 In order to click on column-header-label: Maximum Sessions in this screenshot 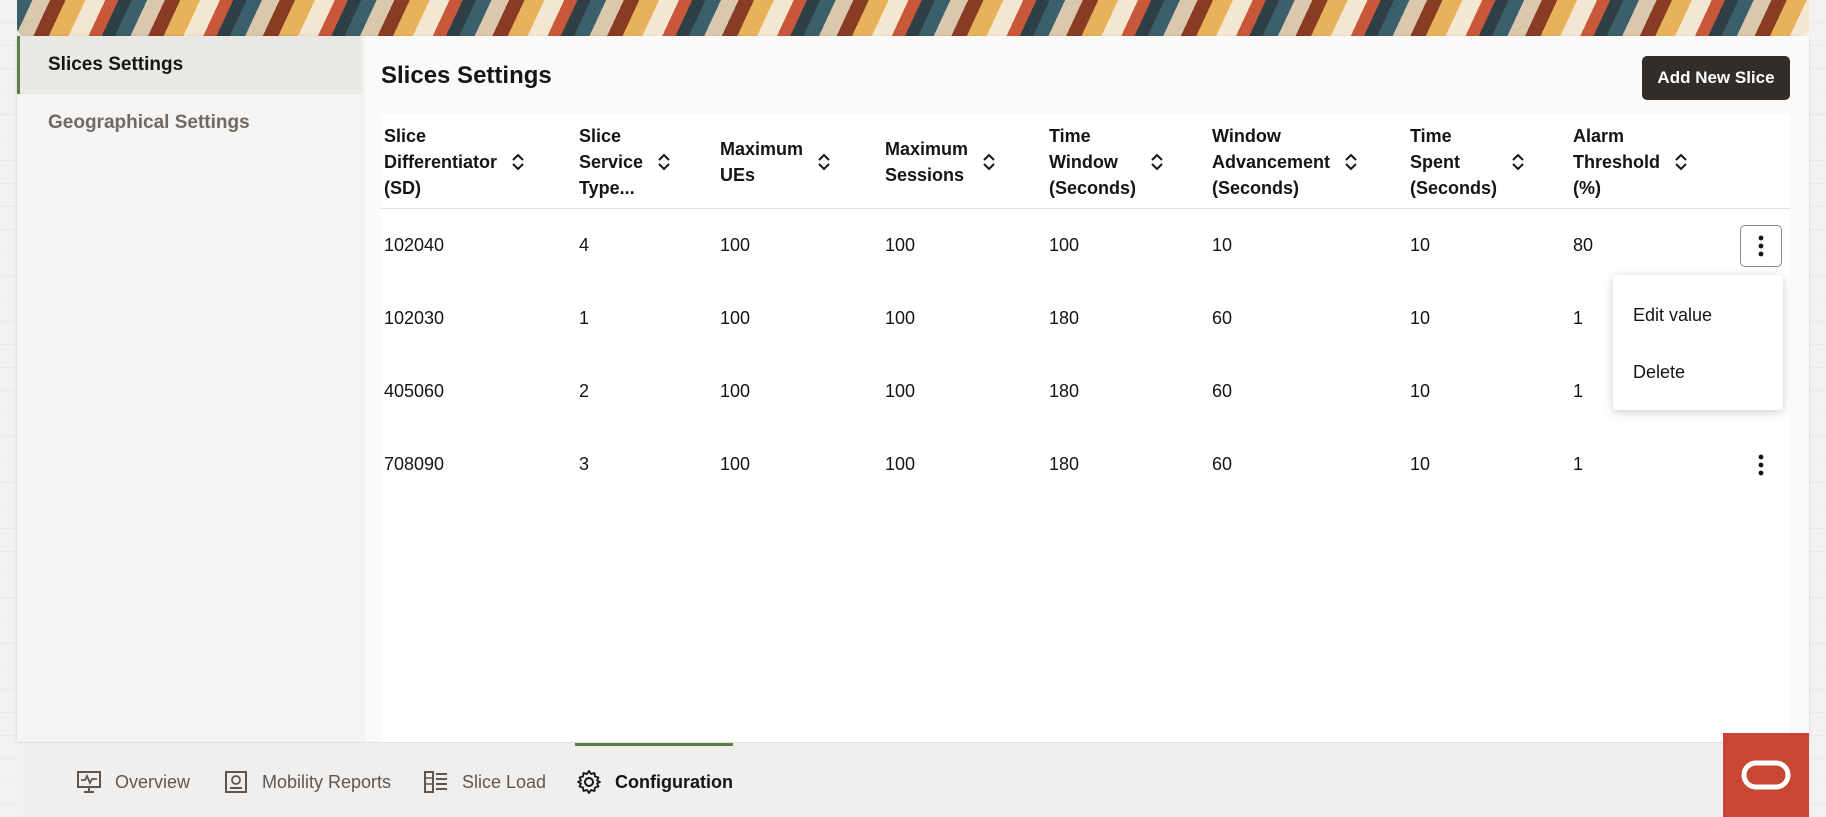, I will do `click(927, 161)`.